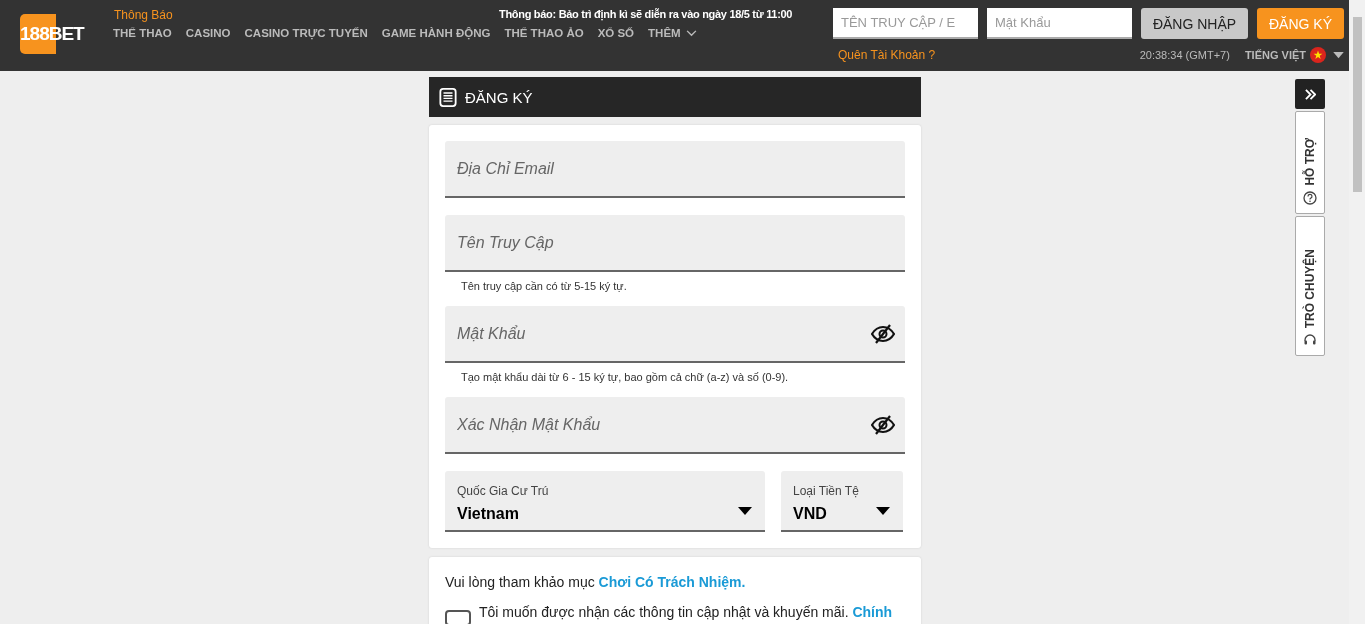 This screenshot has height=624, width=1365. What do you see at coordinates (1310, 198) in the screenshot?
I see `help-icon` at bounding box center [1310, 198].